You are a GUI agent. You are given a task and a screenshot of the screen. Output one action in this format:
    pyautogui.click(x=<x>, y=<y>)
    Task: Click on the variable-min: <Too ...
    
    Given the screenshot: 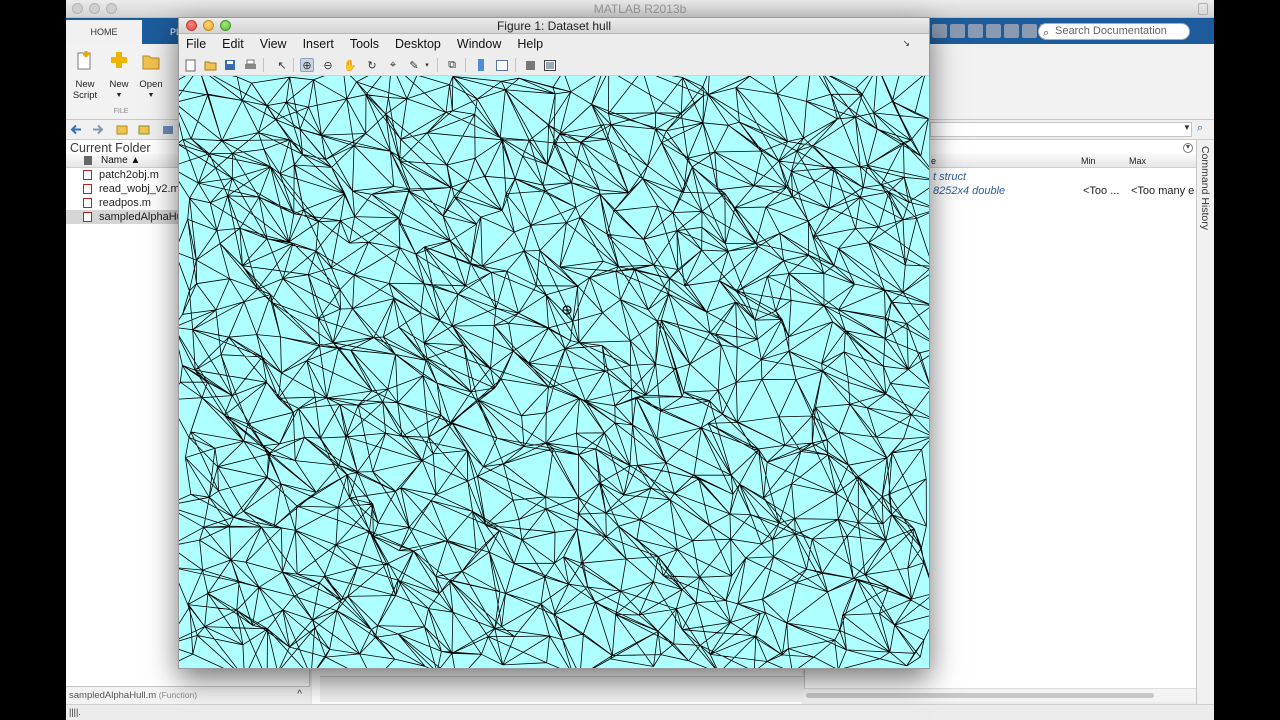 What is the action you would take?
    pyautogui.click(x=1101, y=191)
    